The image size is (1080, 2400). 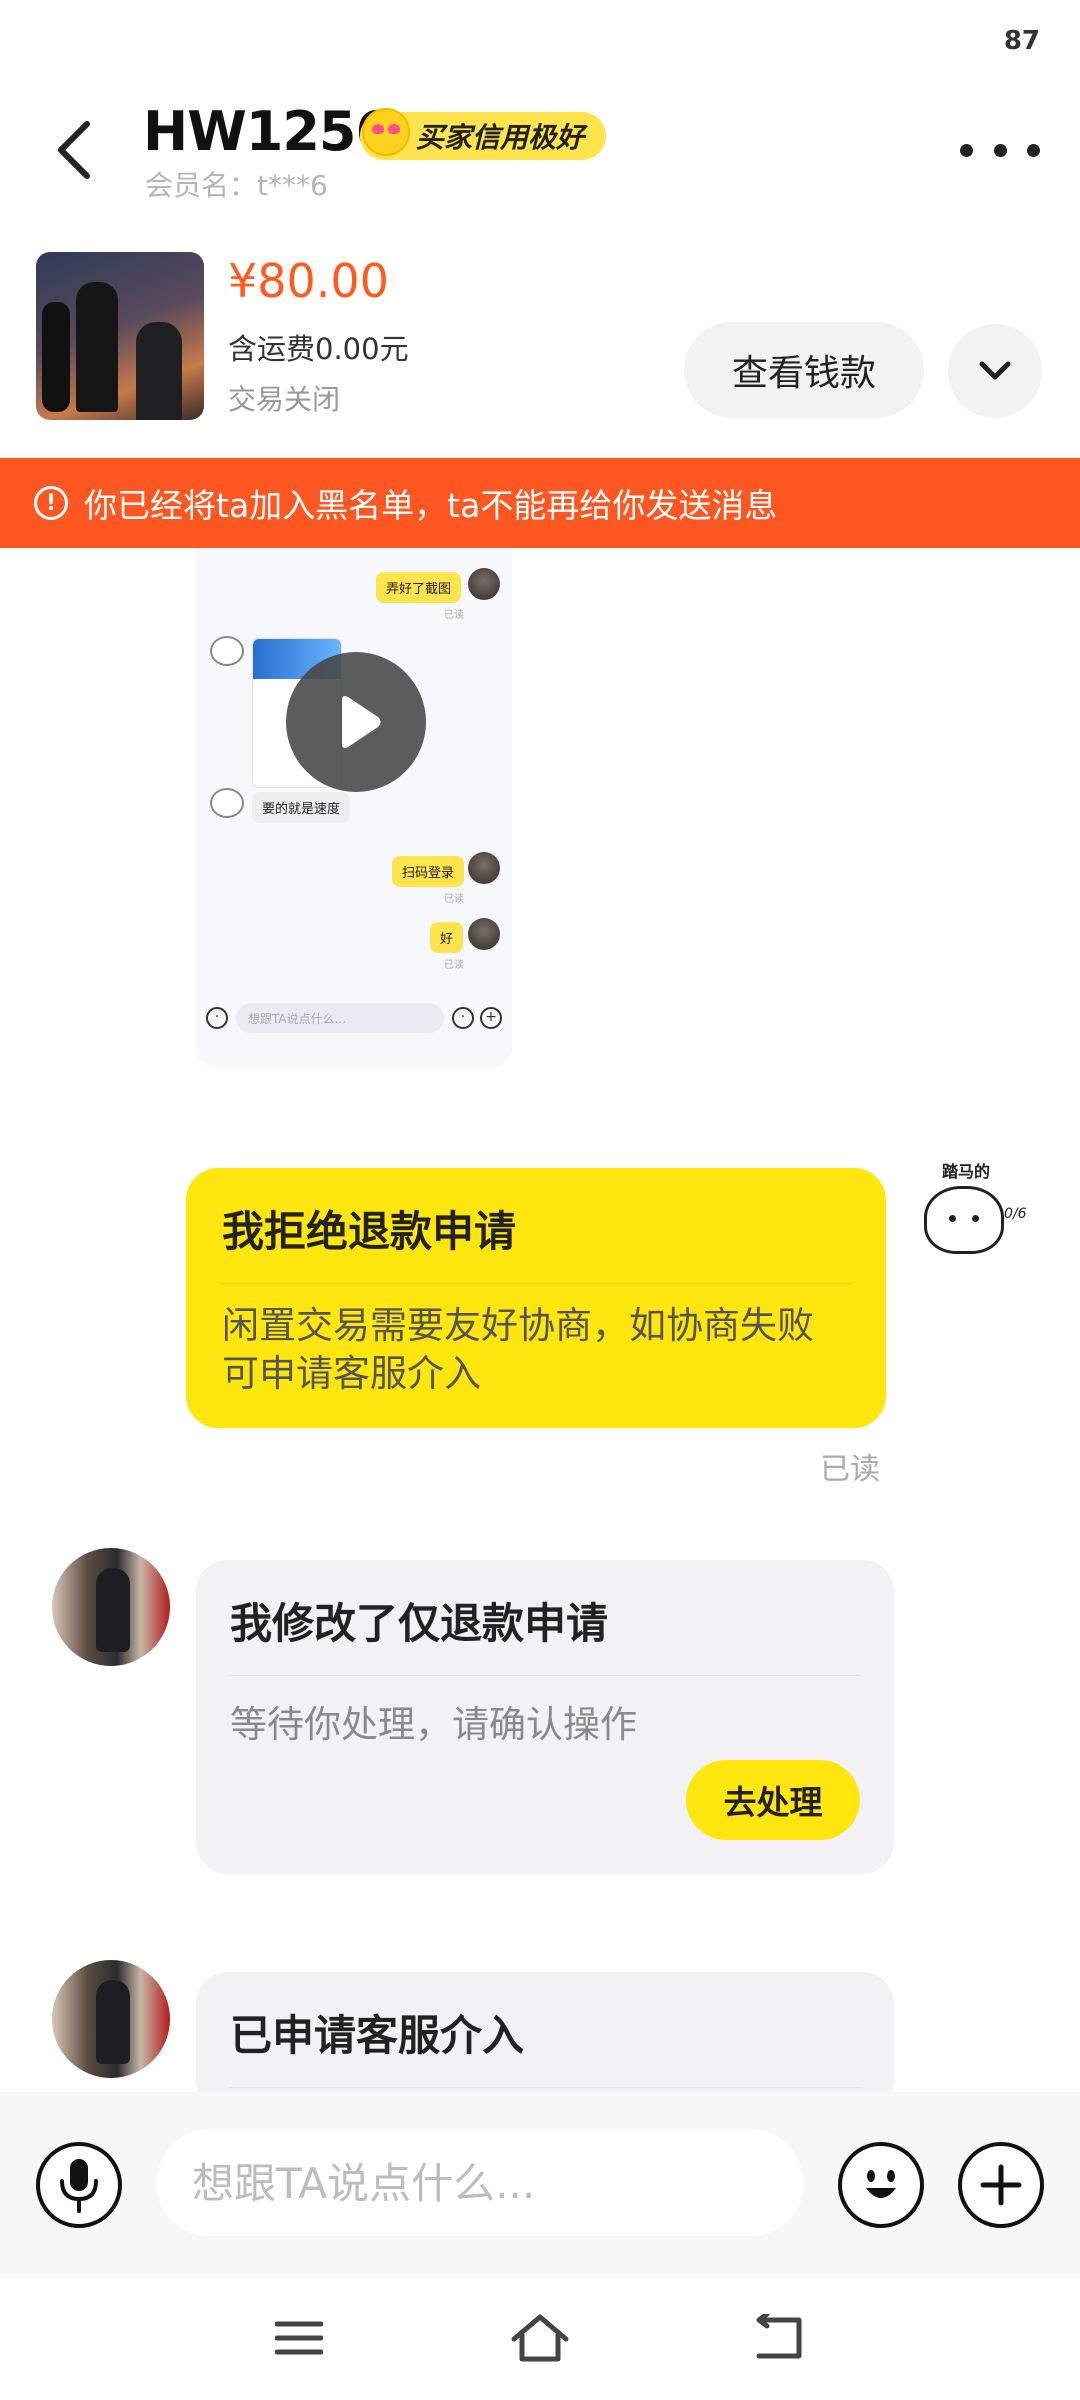 I want to click on warning-icon: !, so click(x=51, y=503).